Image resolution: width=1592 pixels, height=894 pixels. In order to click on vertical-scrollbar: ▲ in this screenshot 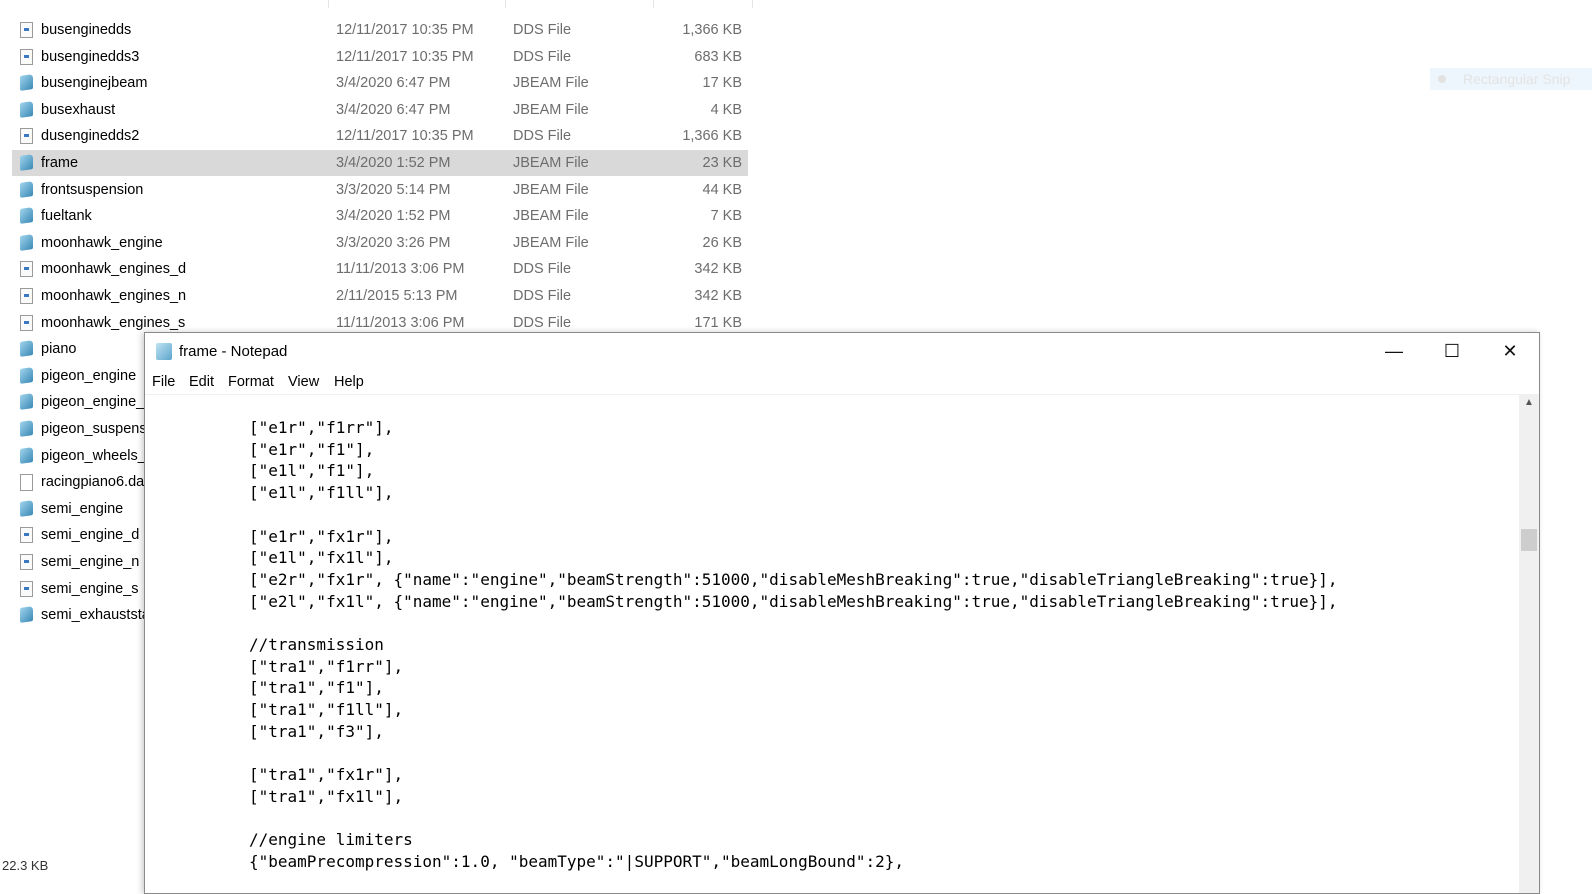, I will do `click(1529, 644)`.